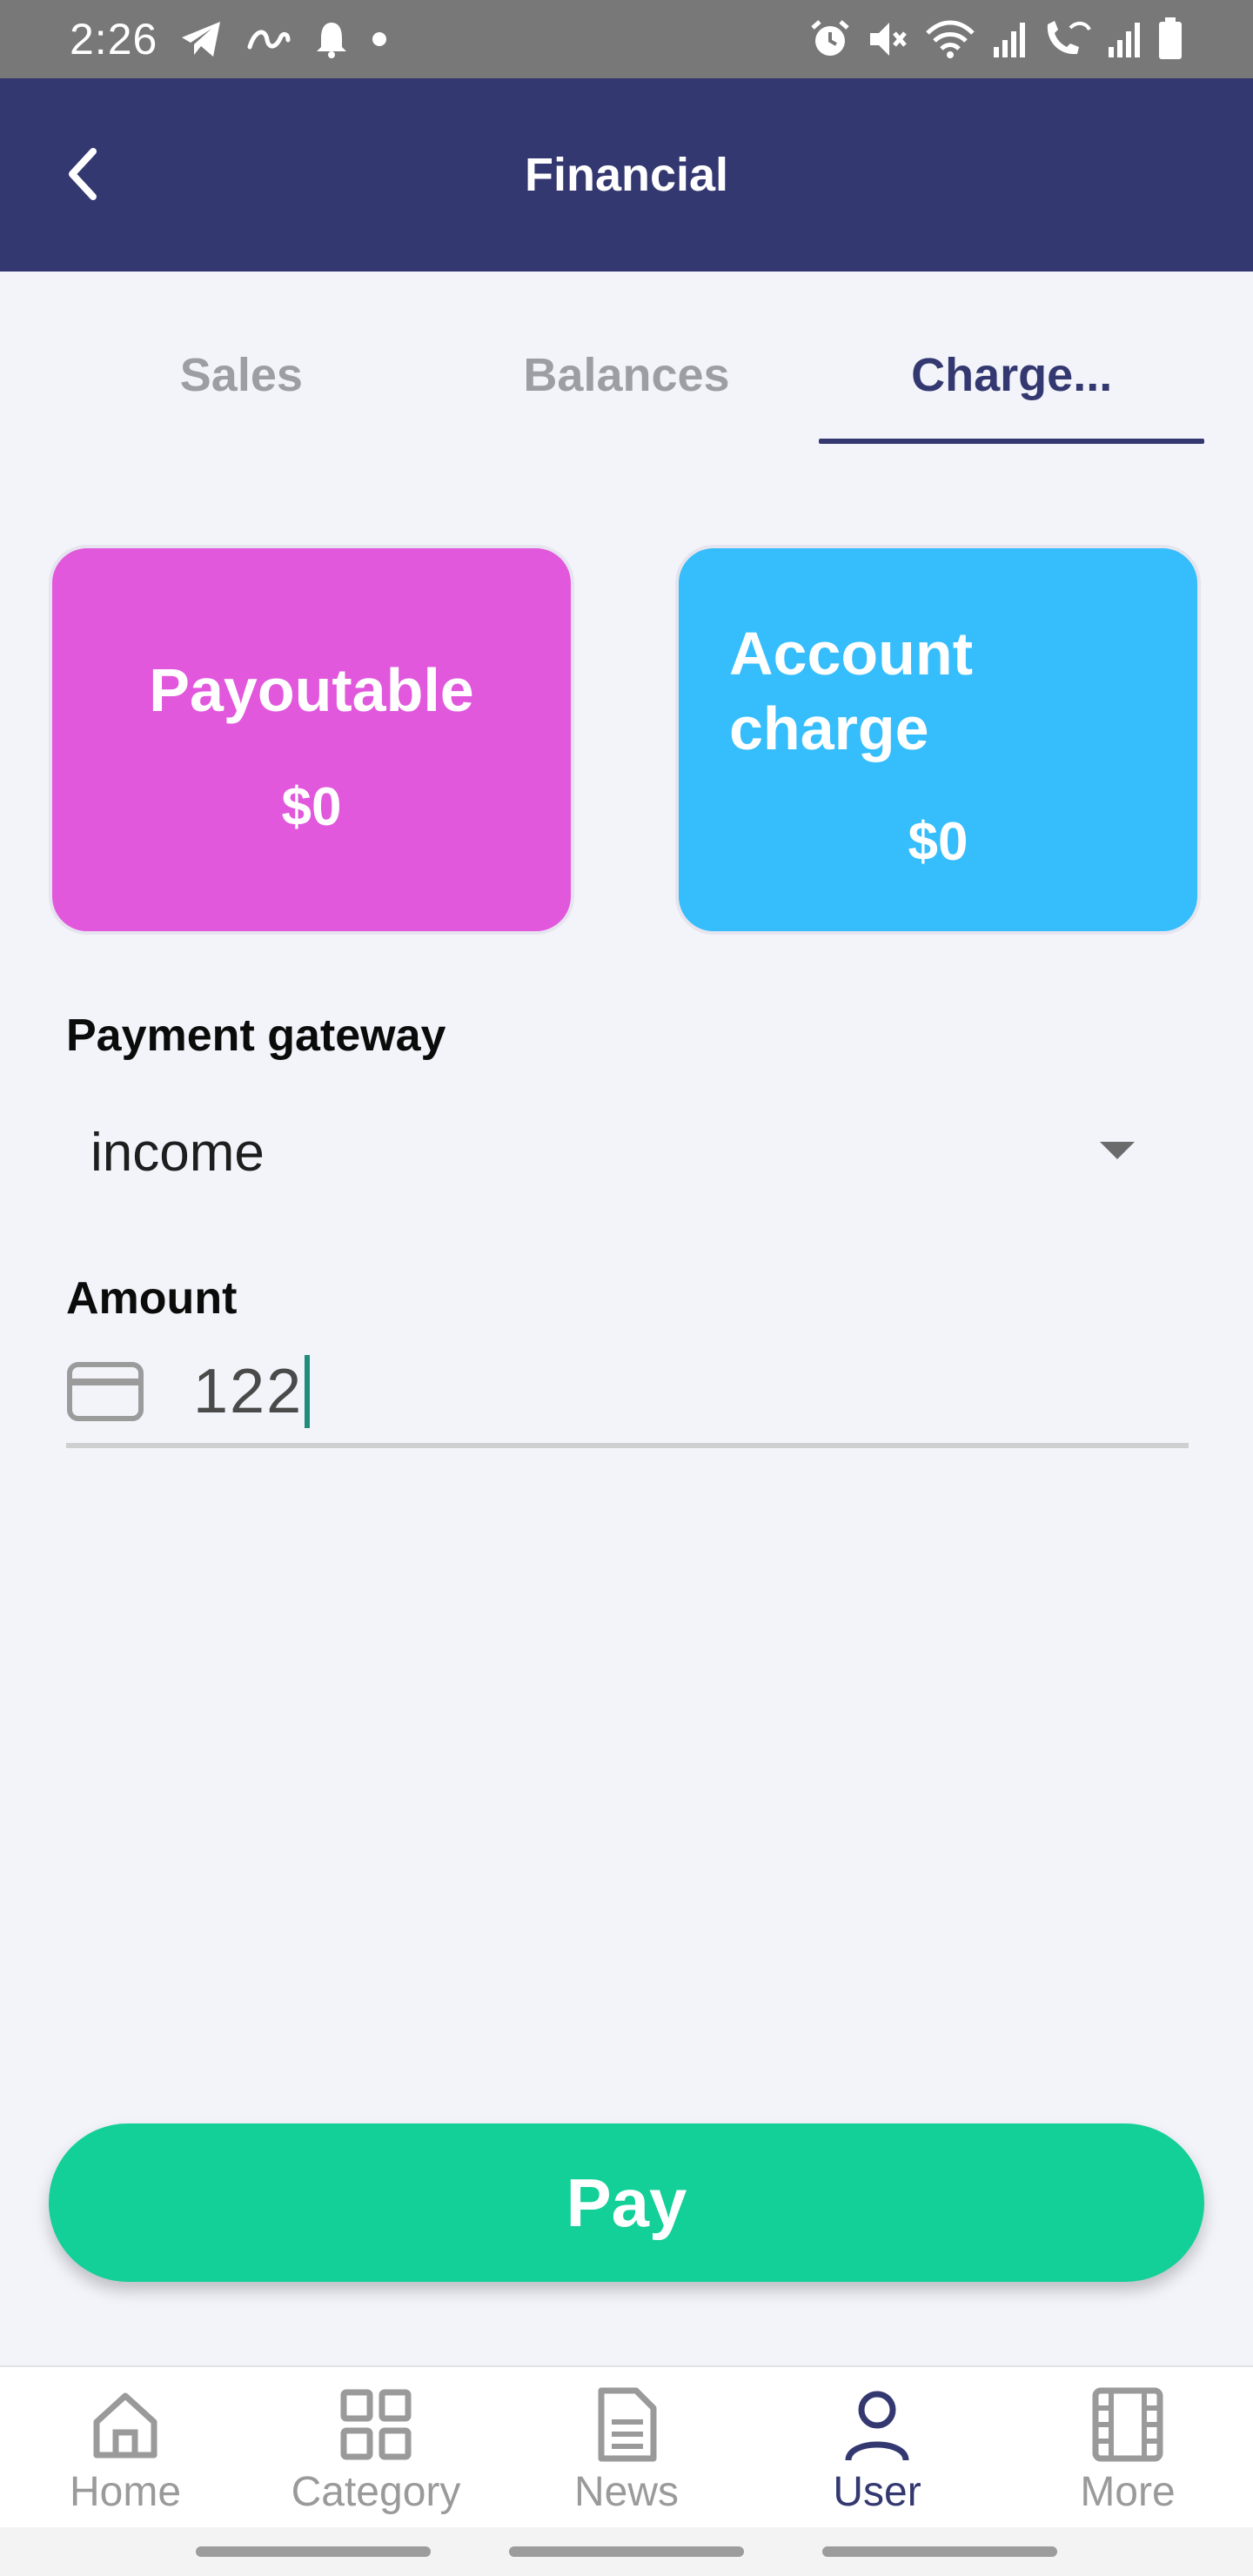  I want to click on mute-icon, so click(887, 39).